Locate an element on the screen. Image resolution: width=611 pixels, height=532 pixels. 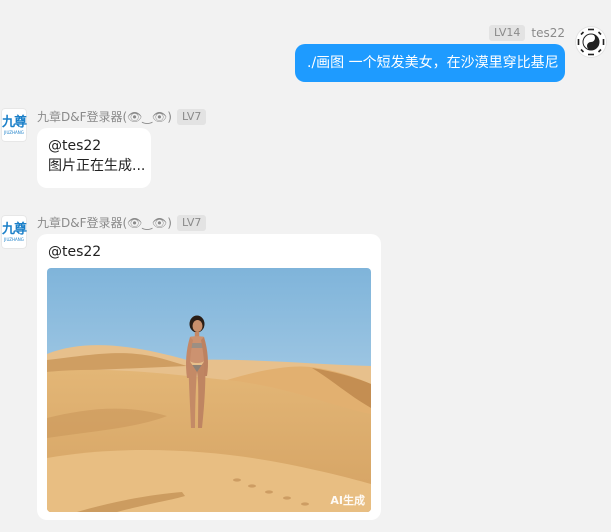
yin-yang-bagua-icon is located at coordinates (591, 42).